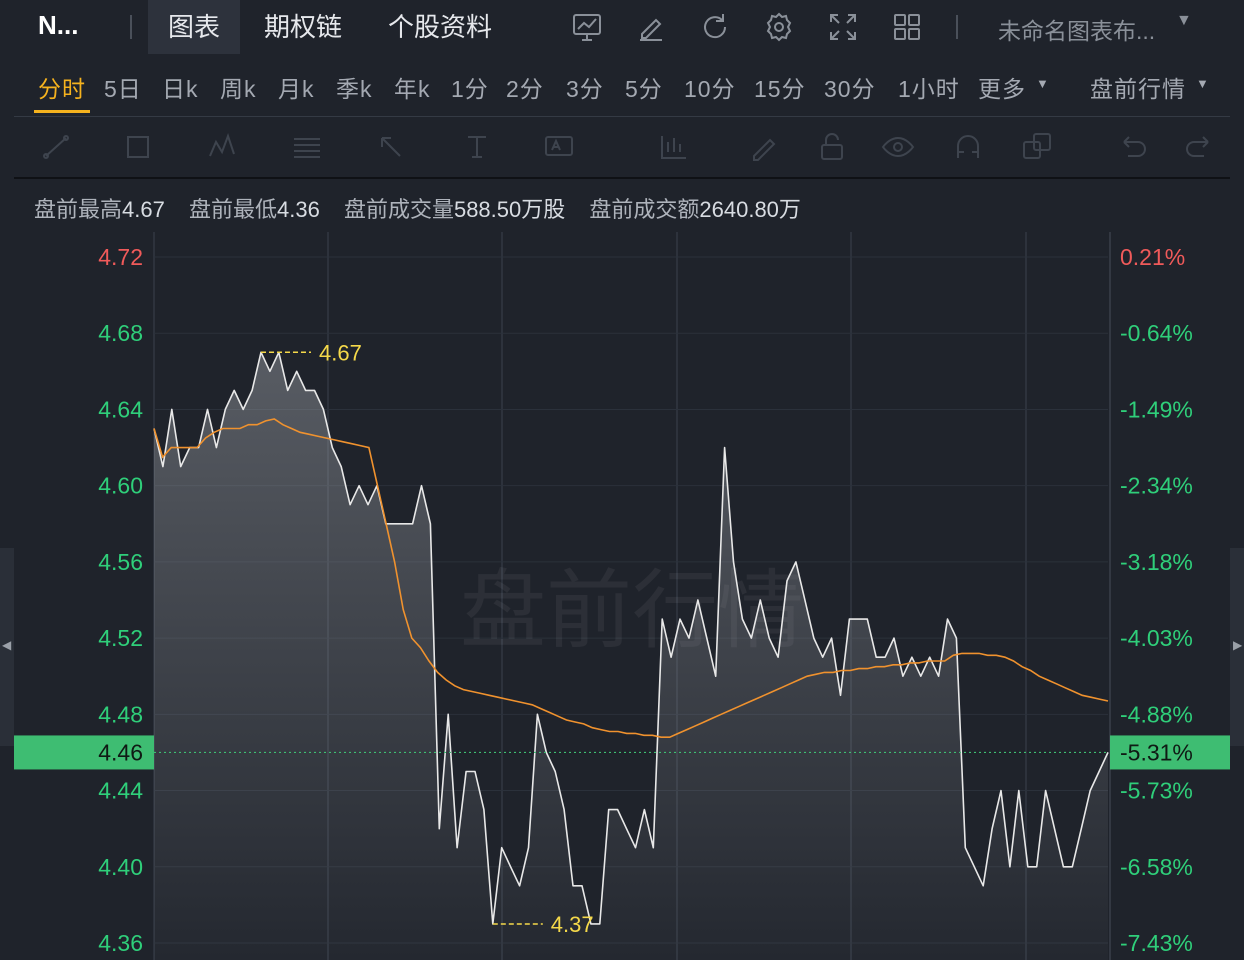  Describe the element at coordinates (120, 943) in the screenshot. I see `y-tick-label: 4.36` at that location.